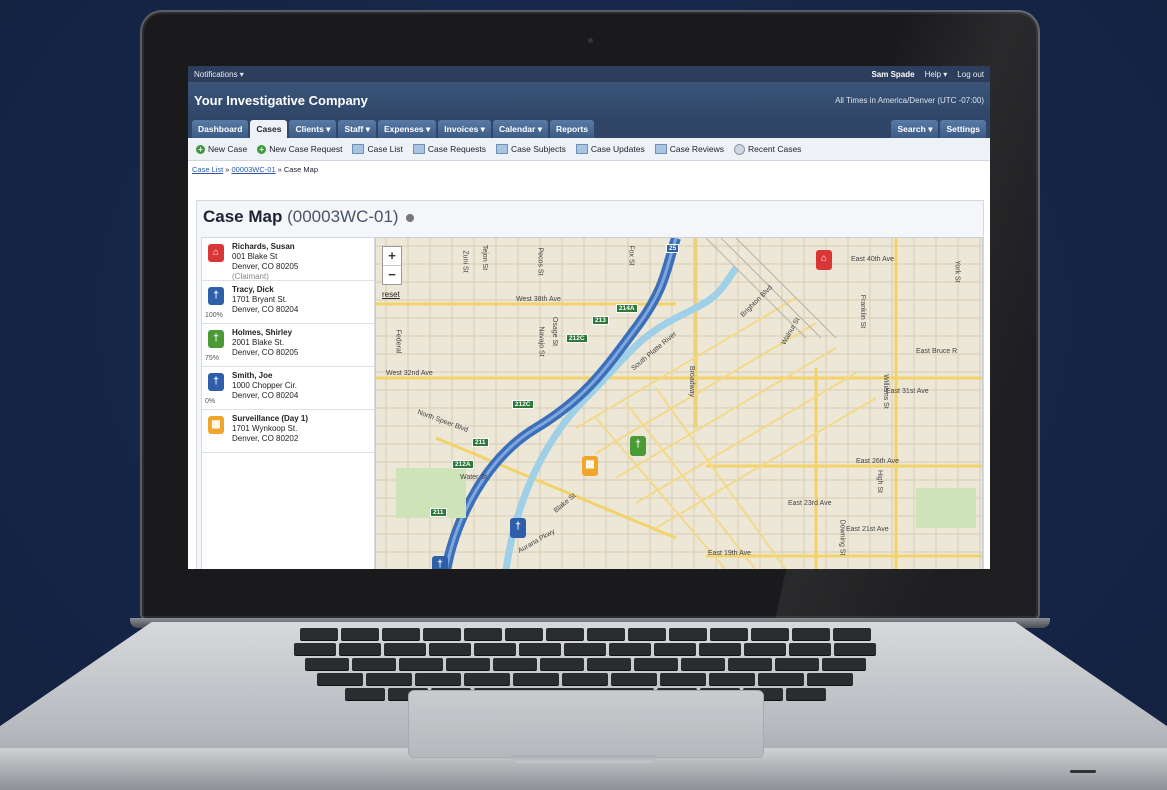  I want to click on case-updates-link: Case Updates, so click(610, 149).